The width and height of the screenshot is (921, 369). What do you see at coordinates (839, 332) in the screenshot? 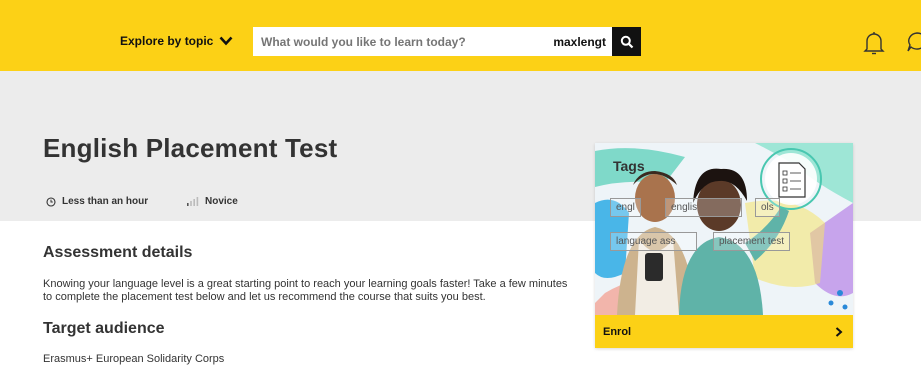
I see `chevron-right-icon` at bounding box center [839, 332].